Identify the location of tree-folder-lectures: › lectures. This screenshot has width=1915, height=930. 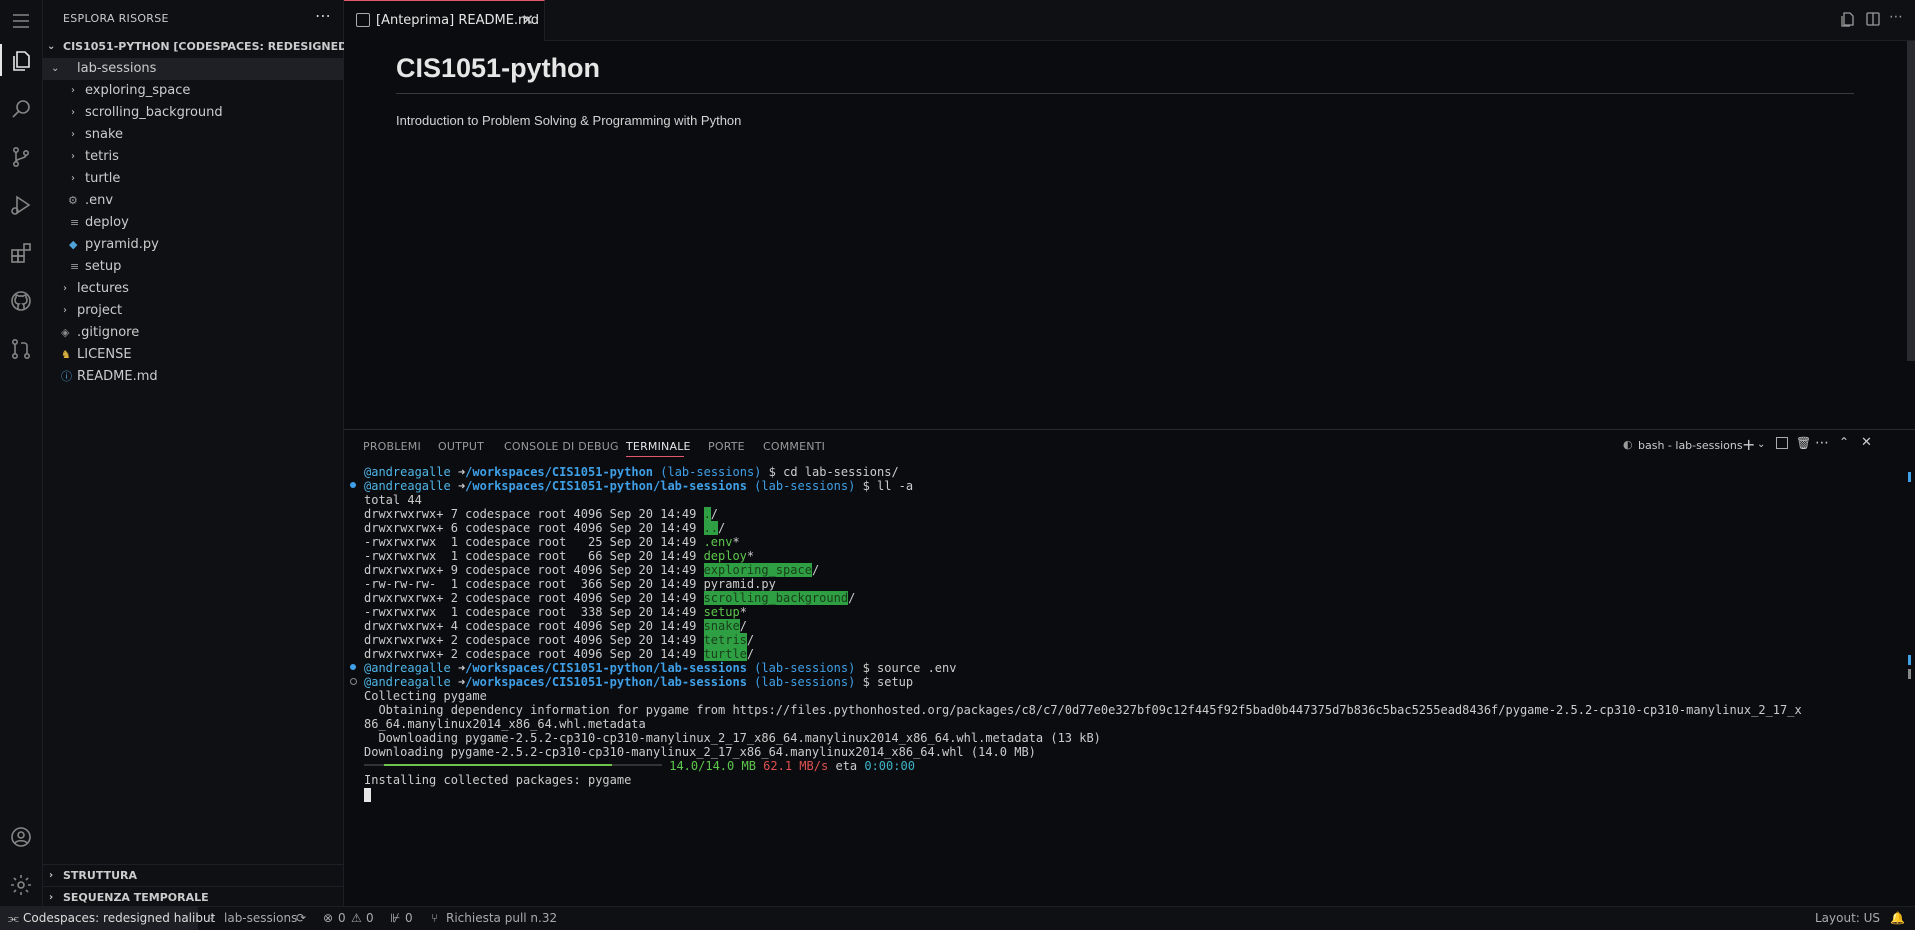
(193, 289).